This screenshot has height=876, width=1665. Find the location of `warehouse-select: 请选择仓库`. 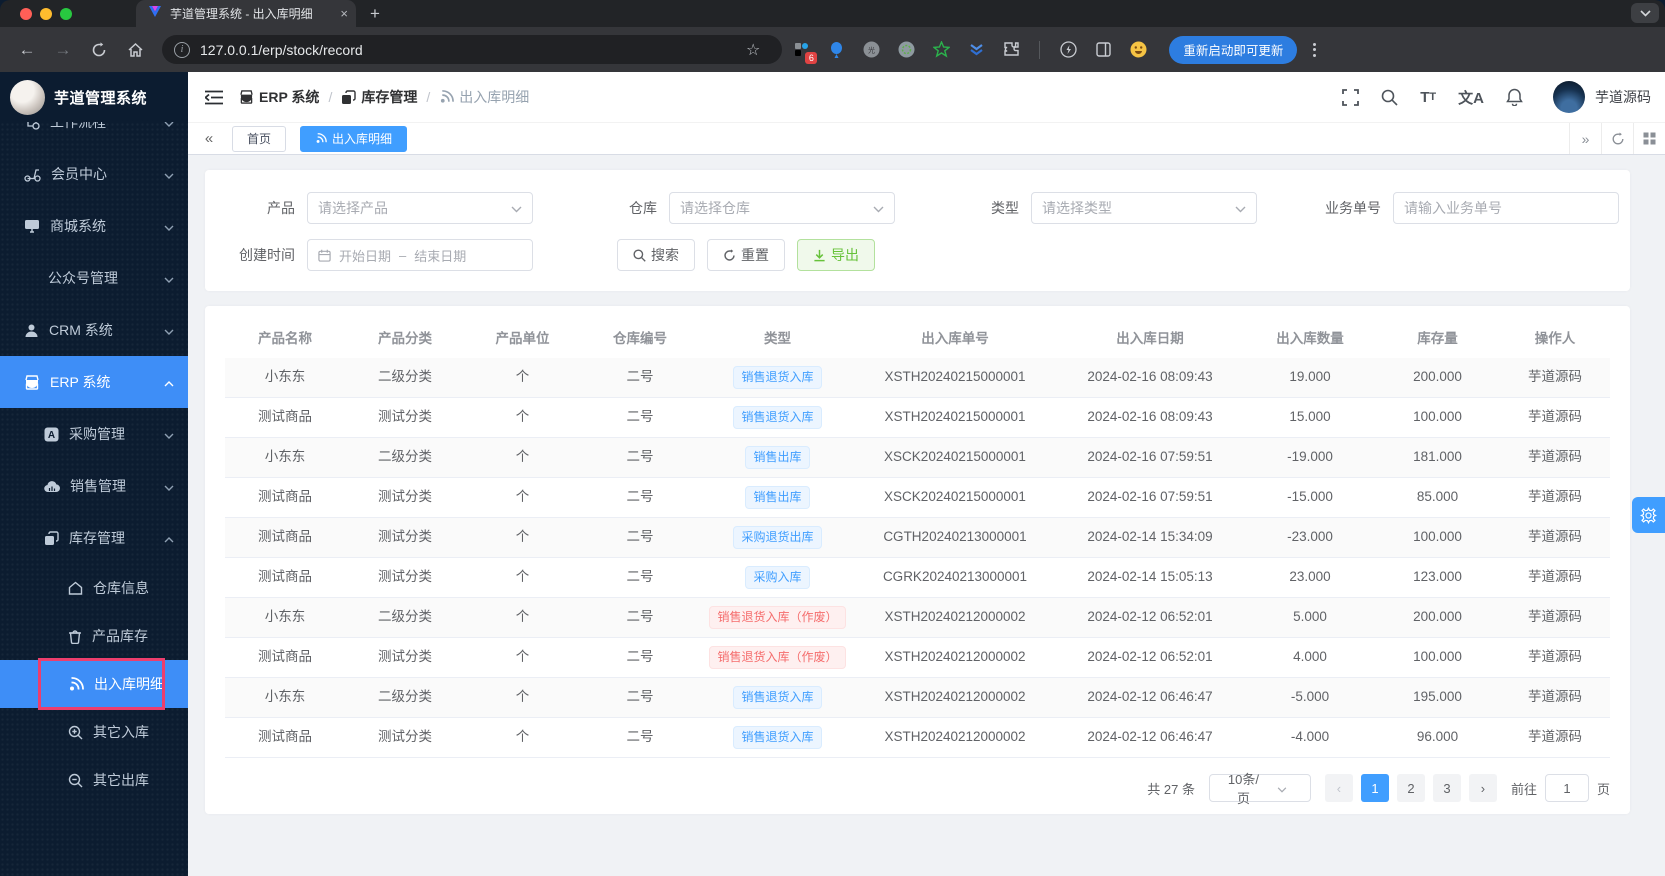

warehouse-select: 请选择仓库 is located at coordinates (782, 208).